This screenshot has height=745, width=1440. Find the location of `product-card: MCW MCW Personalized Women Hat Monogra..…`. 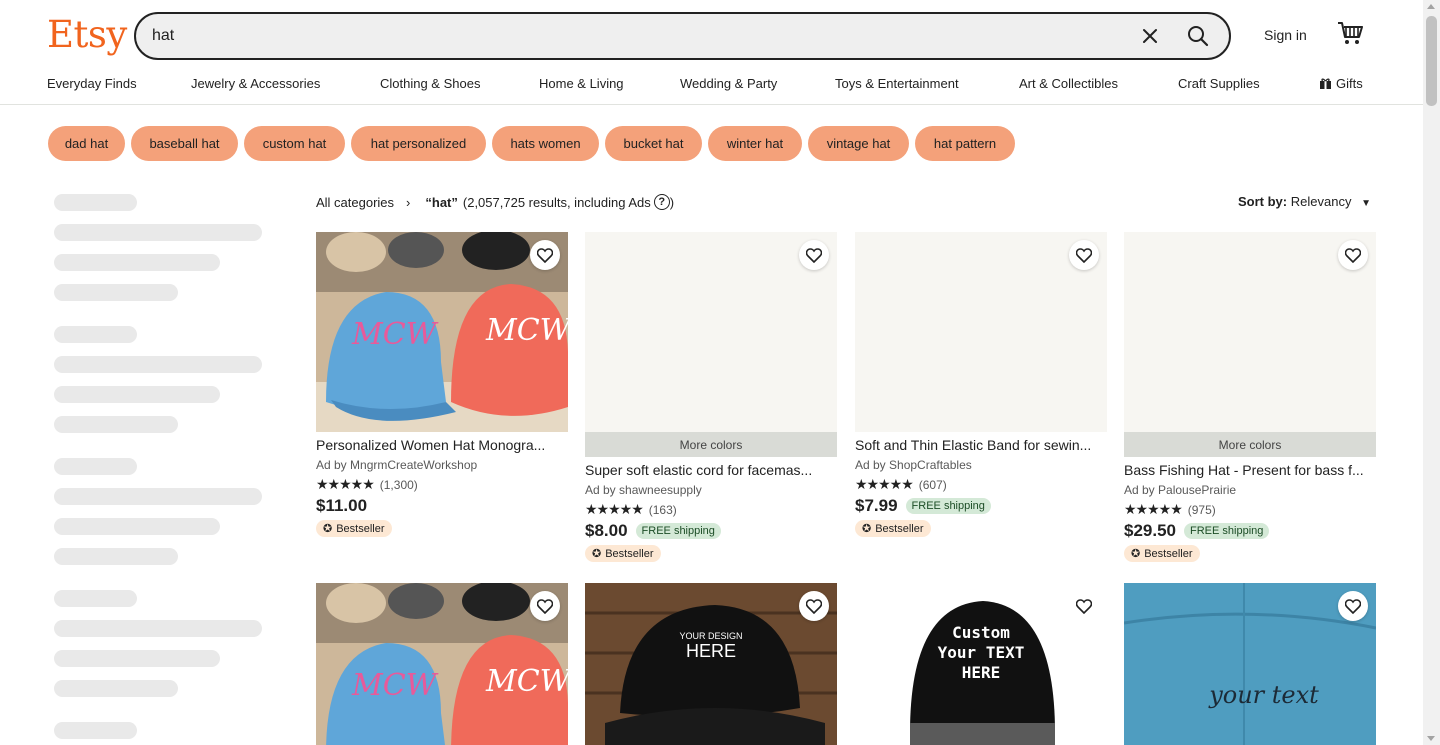

product-card: MCW MCW Personalized Women Hat Monogra..… is located at coordinates (442, 384).